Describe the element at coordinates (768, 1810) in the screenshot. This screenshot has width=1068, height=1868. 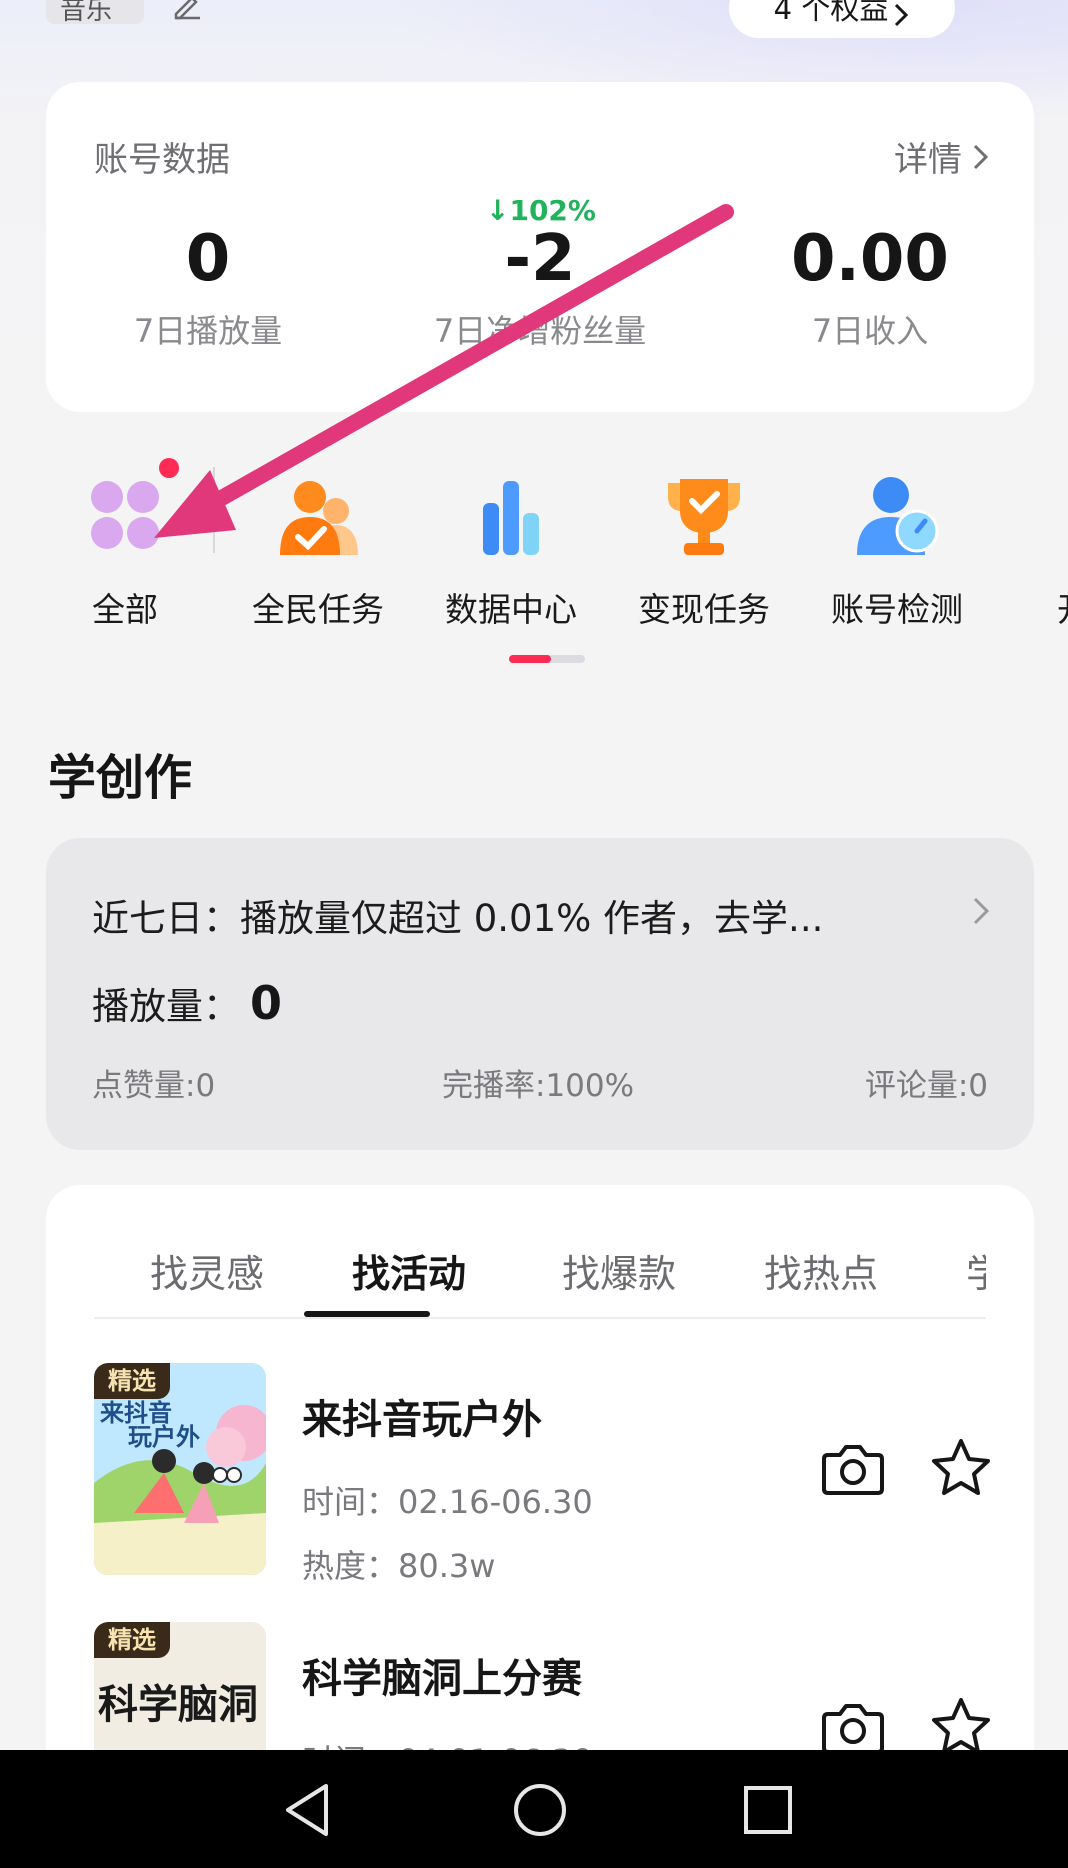
I see `recents-icon` at that location.